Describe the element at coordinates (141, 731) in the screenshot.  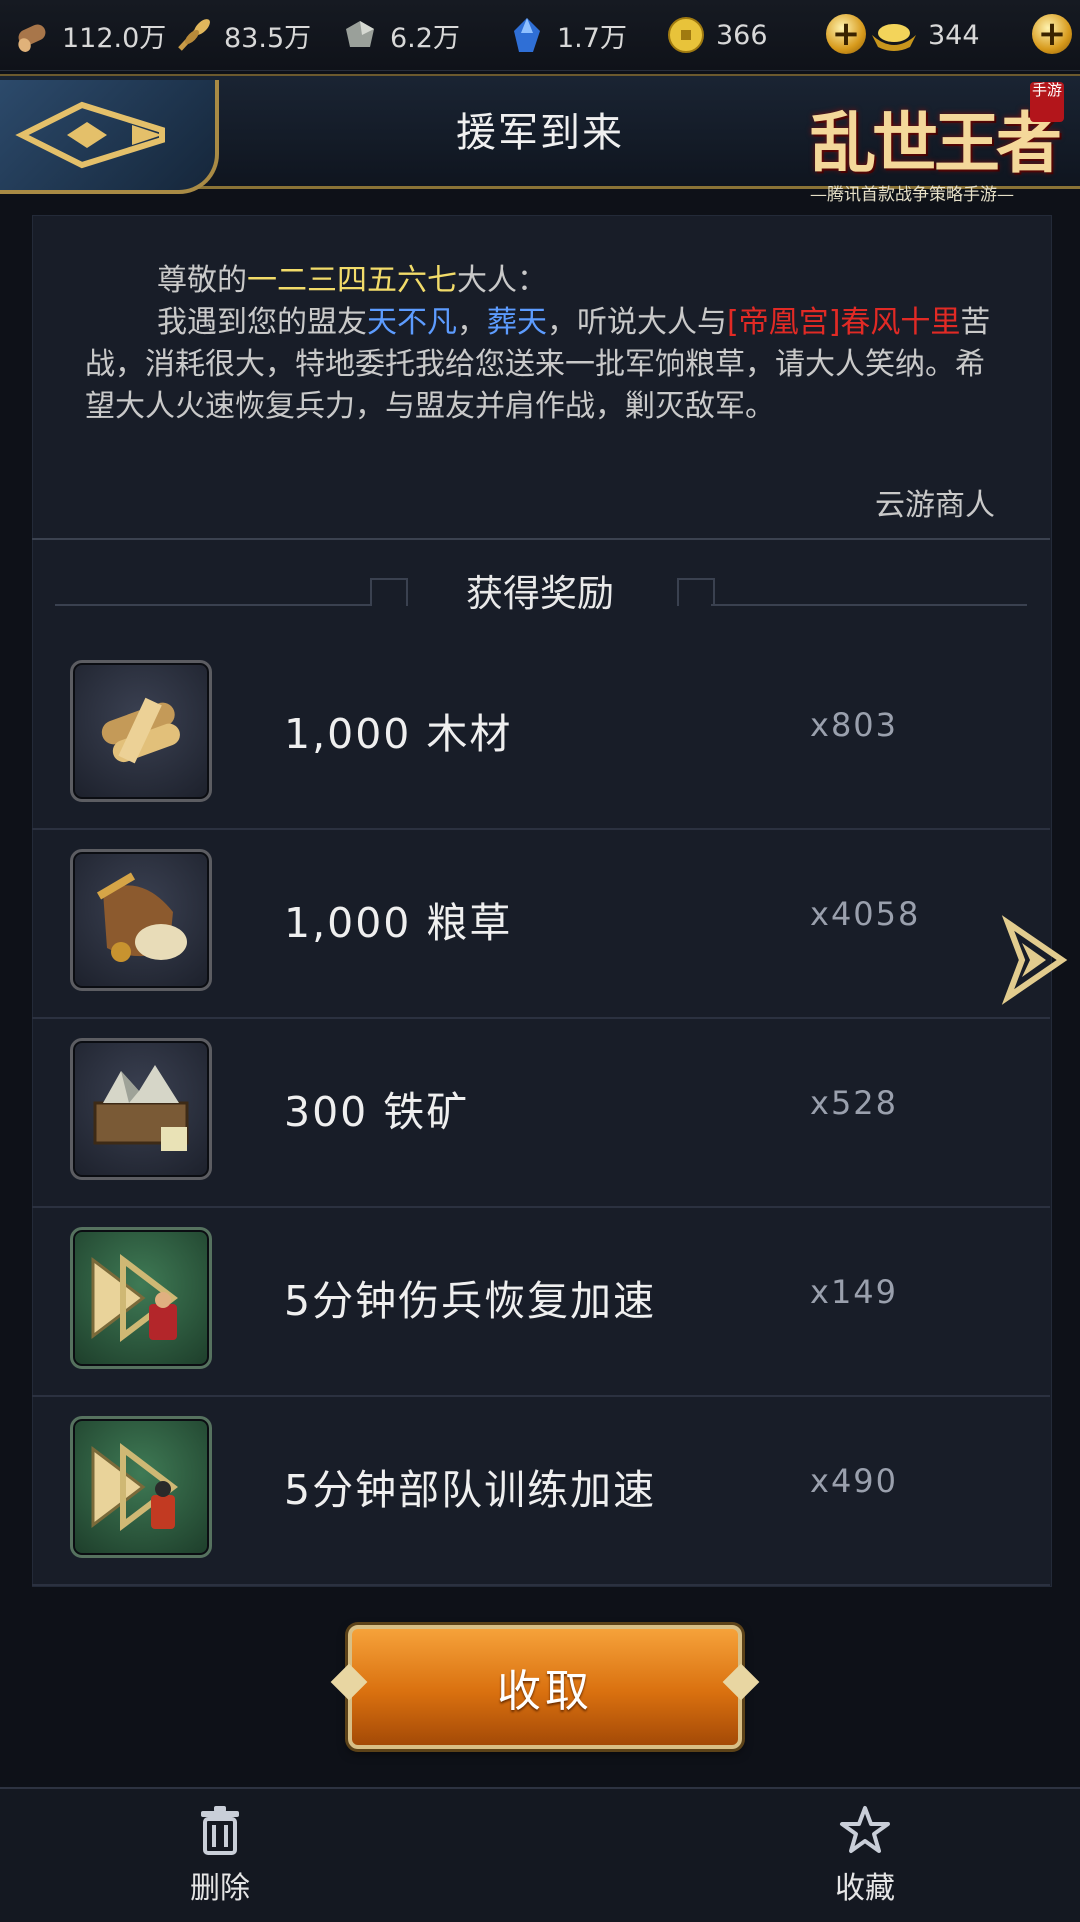
I see `wood-bundle-icon` at that location.